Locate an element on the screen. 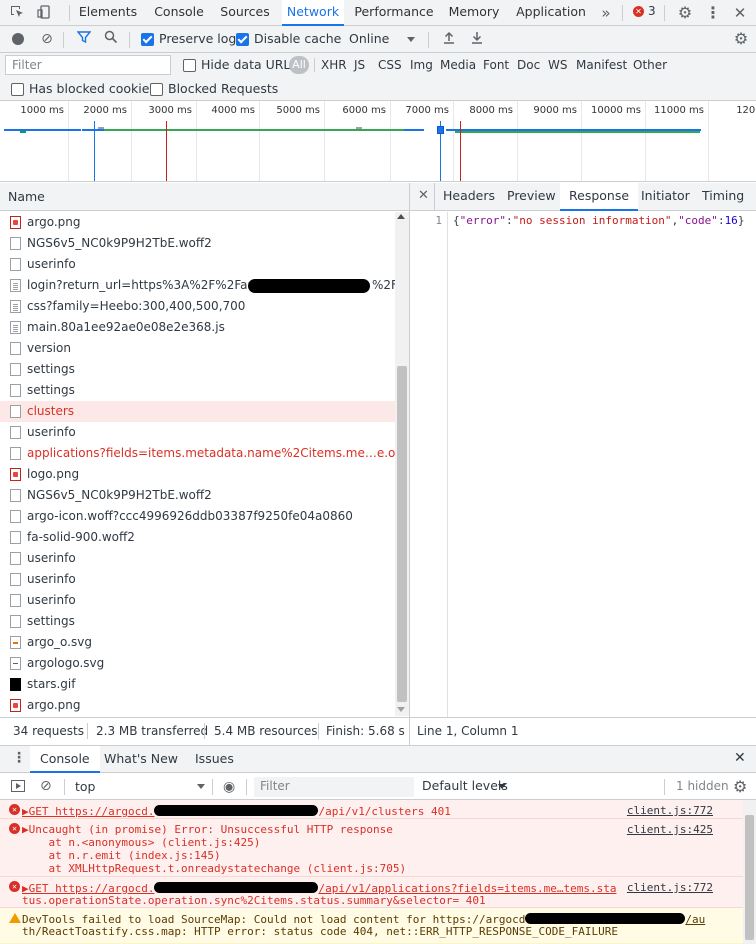  type-filter-media: Media is located at coordinates (458, 65).